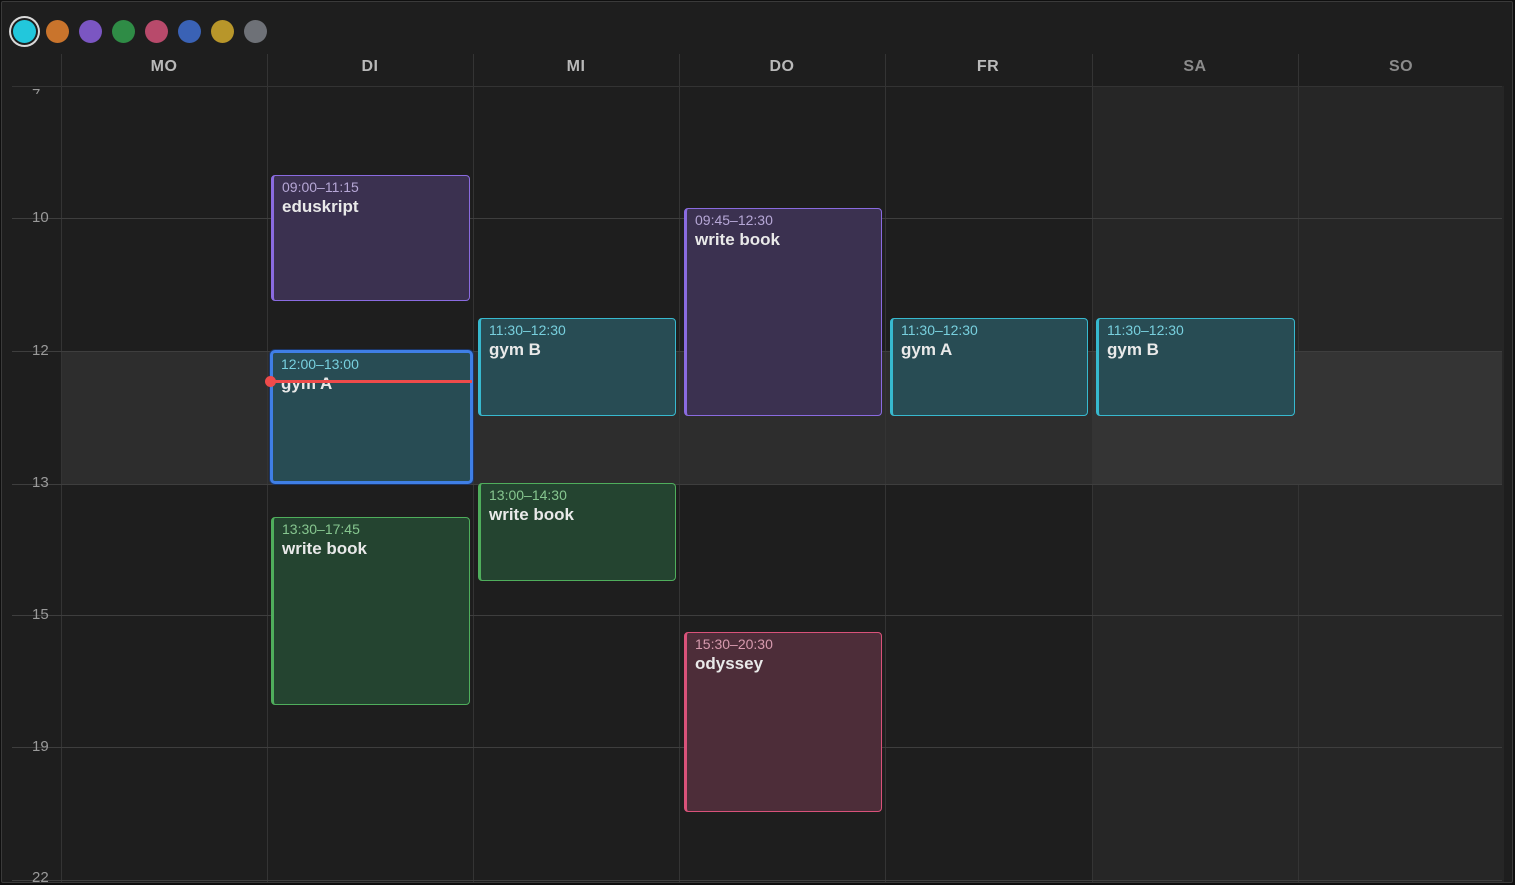 This screenshot has width=1515, height=885. I want to click on day-header-so: SO, so click(1401, 68).